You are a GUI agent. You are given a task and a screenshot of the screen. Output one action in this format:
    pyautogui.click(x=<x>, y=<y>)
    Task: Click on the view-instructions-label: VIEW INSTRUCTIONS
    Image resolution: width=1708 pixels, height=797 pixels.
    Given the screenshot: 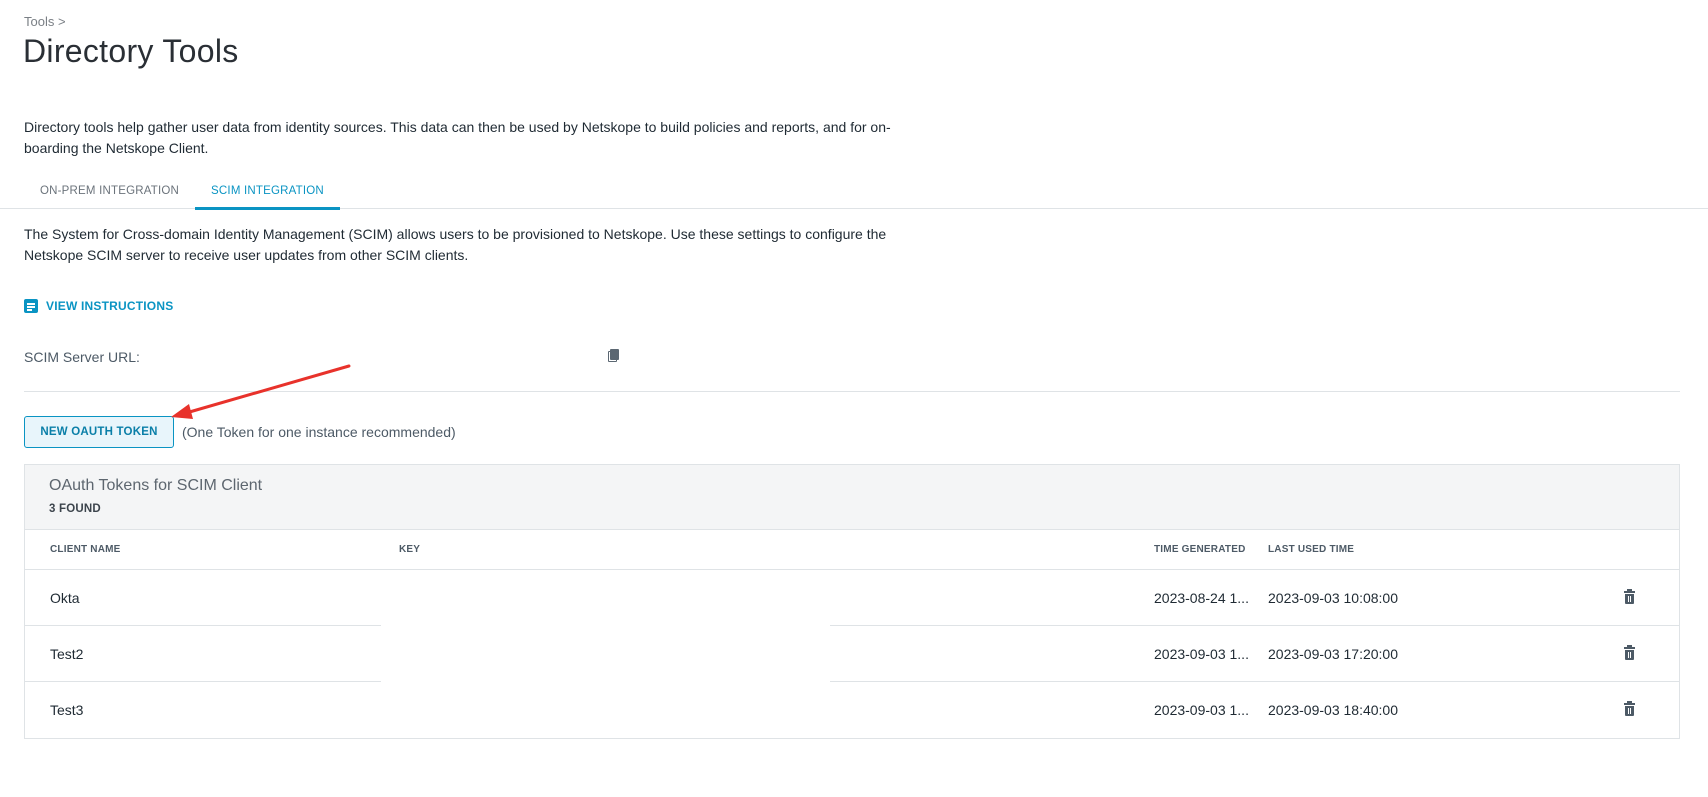 What is the action you would take?
    pyautogui.click(x=110, y=306)
    